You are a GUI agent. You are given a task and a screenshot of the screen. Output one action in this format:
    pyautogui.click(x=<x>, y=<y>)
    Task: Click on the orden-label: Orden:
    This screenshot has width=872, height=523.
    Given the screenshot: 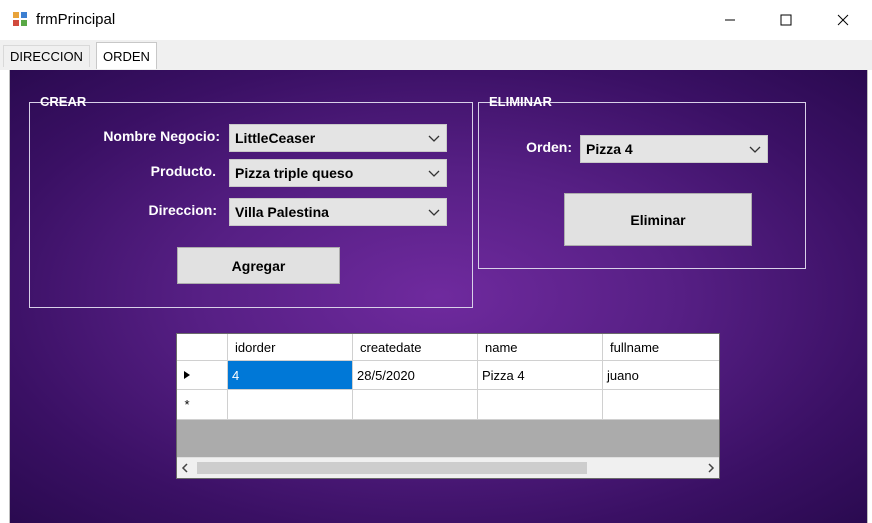 What is the action you would take?
    pyautogui.click(x=549, y=147)
    